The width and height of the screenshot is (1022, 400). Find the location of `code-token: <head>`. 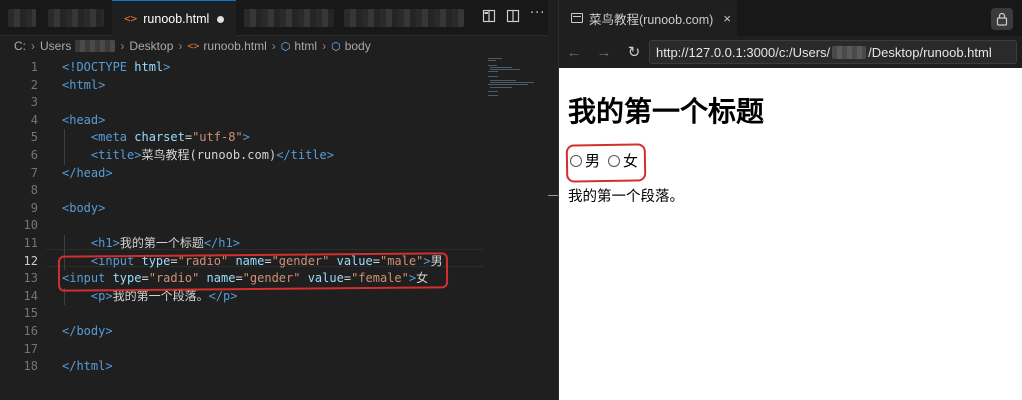

code-token: <head> is located at coordinates (84, 119).